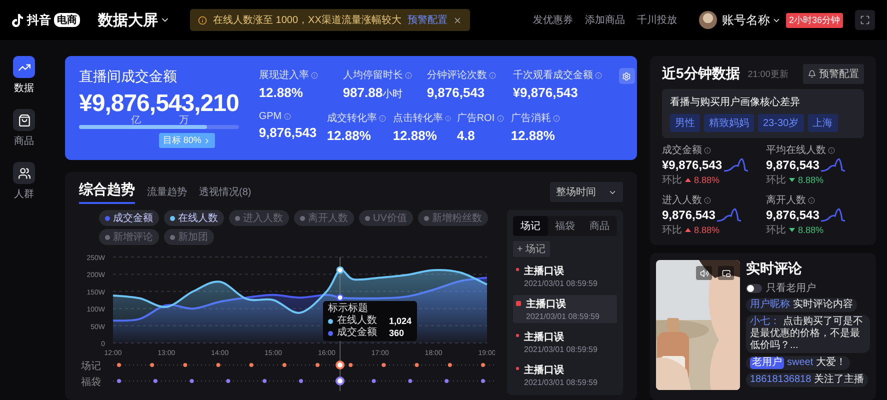 The width and height of the screenshot is (887, 400). What do you see at coordinates (39, 20) in the screenshot?
I see `logo-text: 抖音` at bounding box center [39, 20].